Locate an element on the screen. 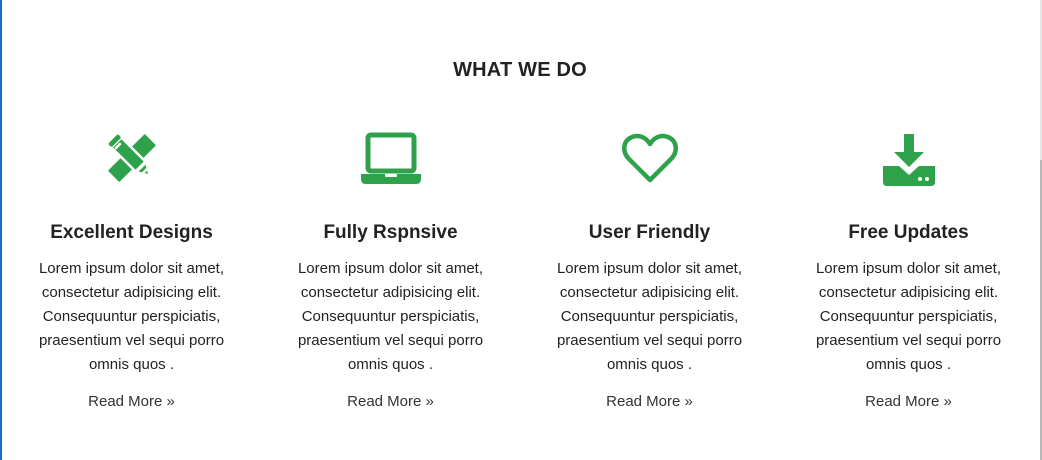 This screenshot has width=1042, height=460. pencil-ruler-icon is located at coordinates (131, 158).